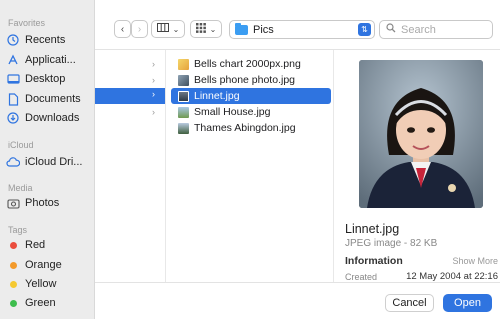 The image size is (500, 319). Describe the element at coordinates (13, 118) in the screenshot. I see `download-icon` at that location.